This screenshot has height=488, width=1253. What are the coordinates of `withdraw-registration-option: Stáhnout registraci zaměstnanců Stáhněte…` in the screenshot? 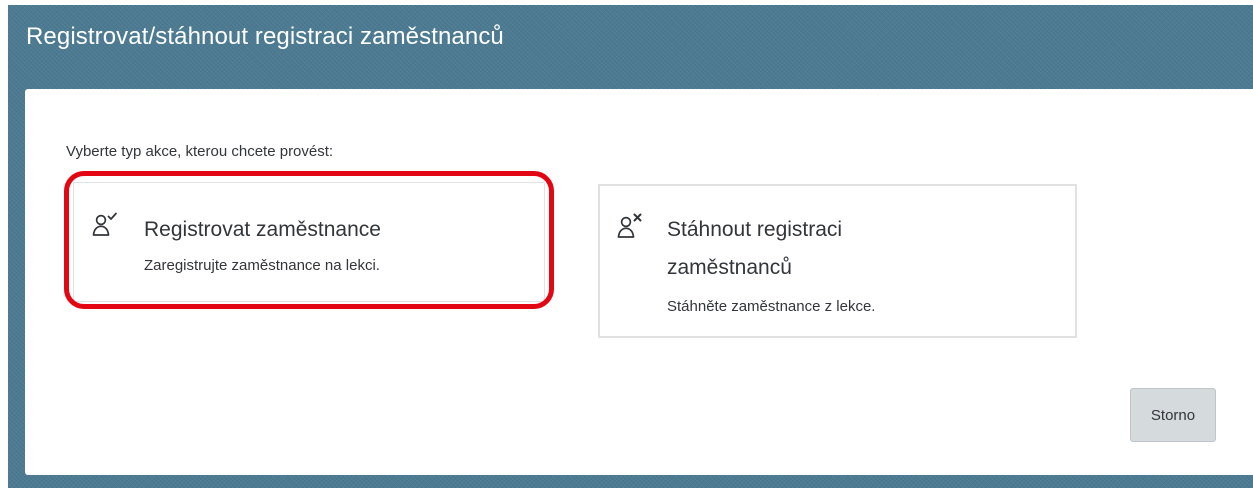 It's located at (837, 261).